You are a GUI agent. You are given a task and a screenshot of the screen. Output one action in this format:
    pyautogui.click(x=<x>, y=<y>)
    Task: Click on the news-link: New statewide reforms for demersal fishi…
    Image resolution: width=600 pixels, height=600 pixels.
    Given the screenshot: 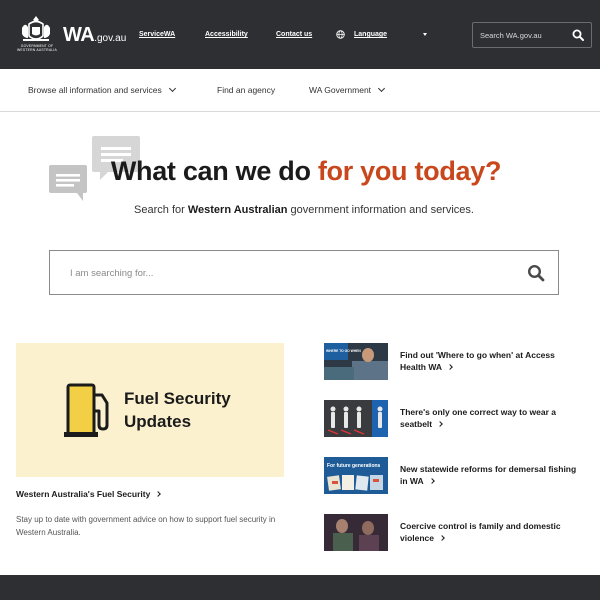 What is the action you would take?
    pyautogui.click(x=490, y=475)
    